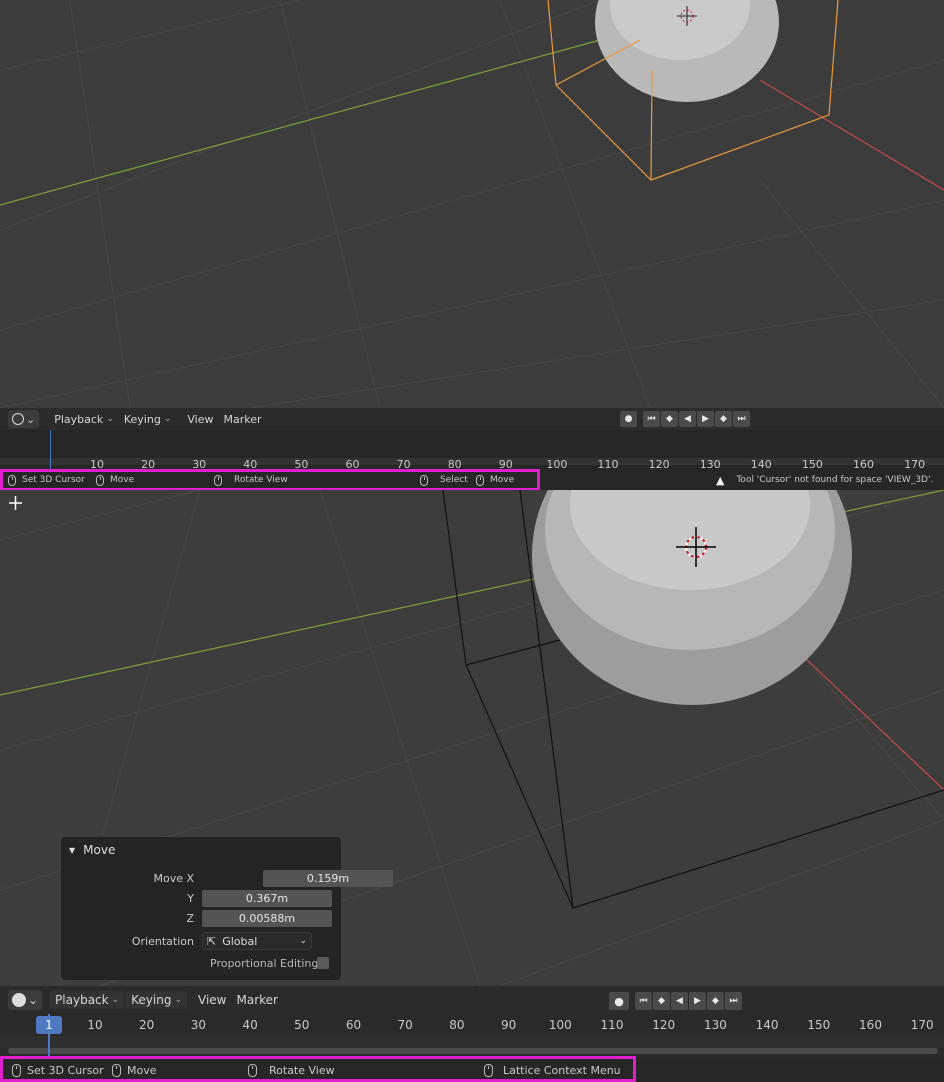 The width and height of the screenshot is (944, 1082). Describe the element at coordinates (444, 480) in the screenshot. I see `status-select: Select` at that location.